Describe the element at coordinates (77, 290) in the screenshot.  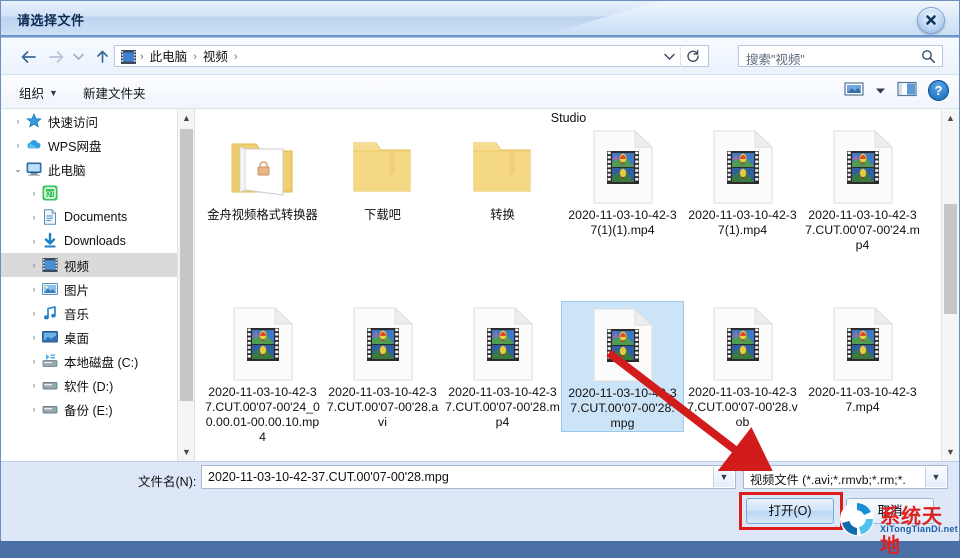
I see `sidebar-item-label: 图片` at that location.